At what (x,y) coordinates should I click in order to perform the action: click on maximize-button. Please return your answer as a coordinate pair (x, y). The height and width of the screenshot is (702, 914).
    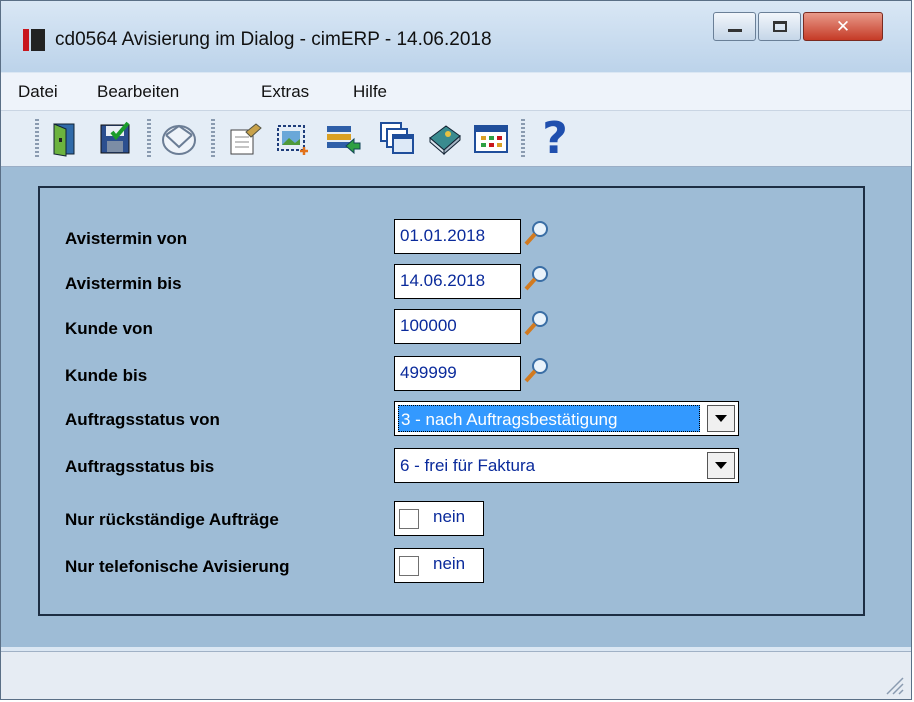
    Looking at the image, I should click on (779, 26).